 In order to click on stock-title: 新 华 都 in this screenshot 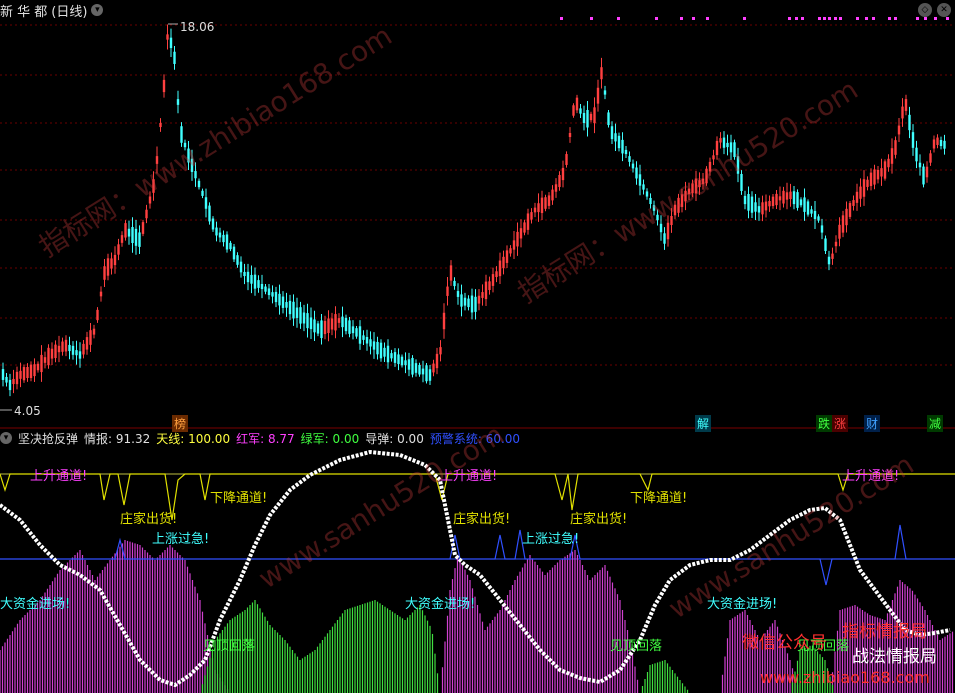, I will do `click(24, 12)`.